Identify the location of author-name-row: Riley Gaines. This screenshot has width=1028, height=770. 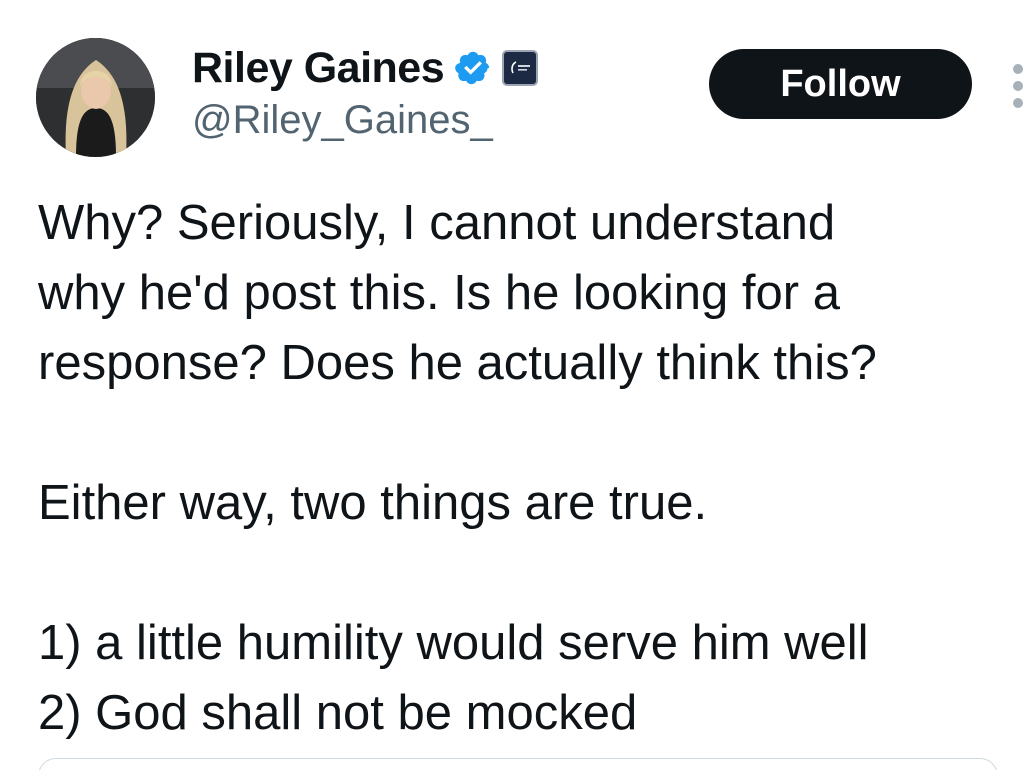
(365, 68).